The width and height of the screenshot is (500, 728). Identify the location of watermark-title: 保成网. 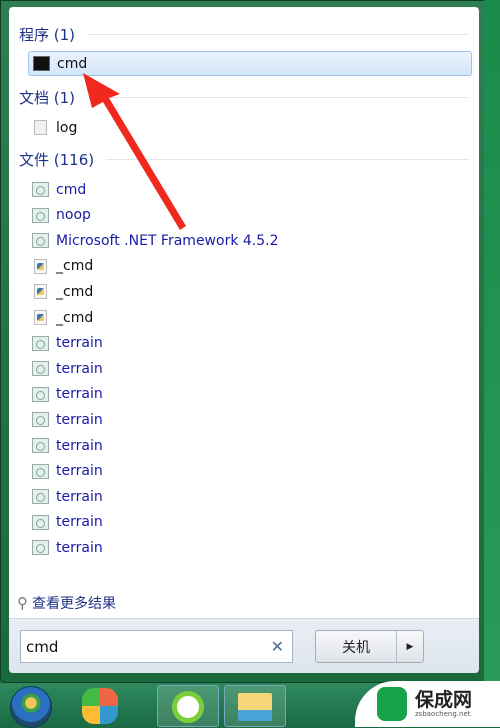
(444, 700).